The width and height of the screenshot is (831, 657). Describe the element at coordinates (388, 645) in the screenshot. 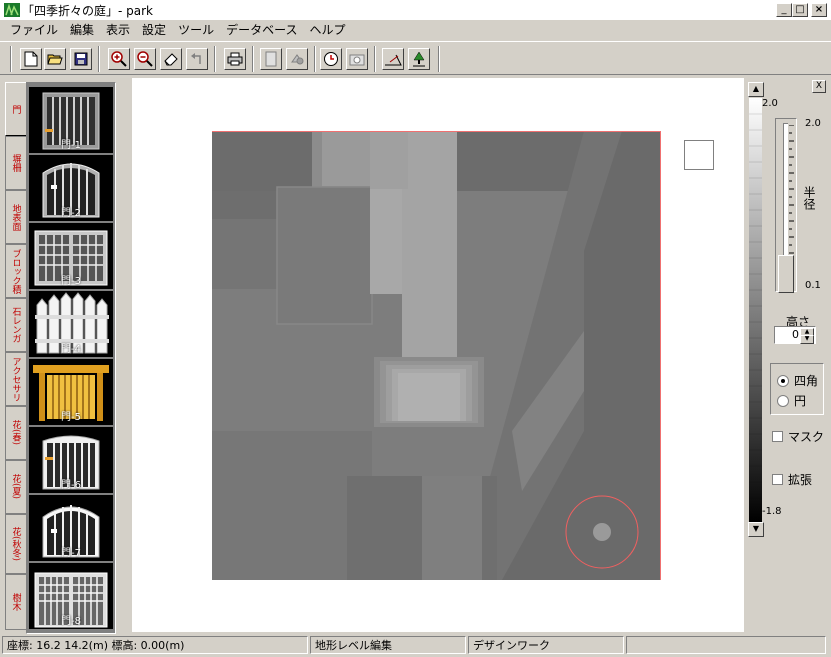

I see `status-mode: 地形レベル編集` at that location.